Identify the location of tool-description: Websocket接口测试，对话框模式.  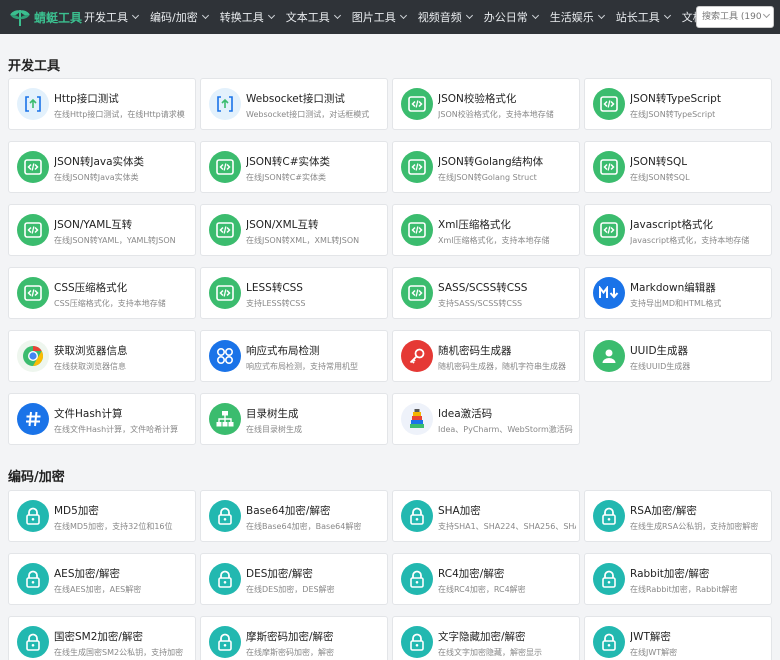
(308, 114).